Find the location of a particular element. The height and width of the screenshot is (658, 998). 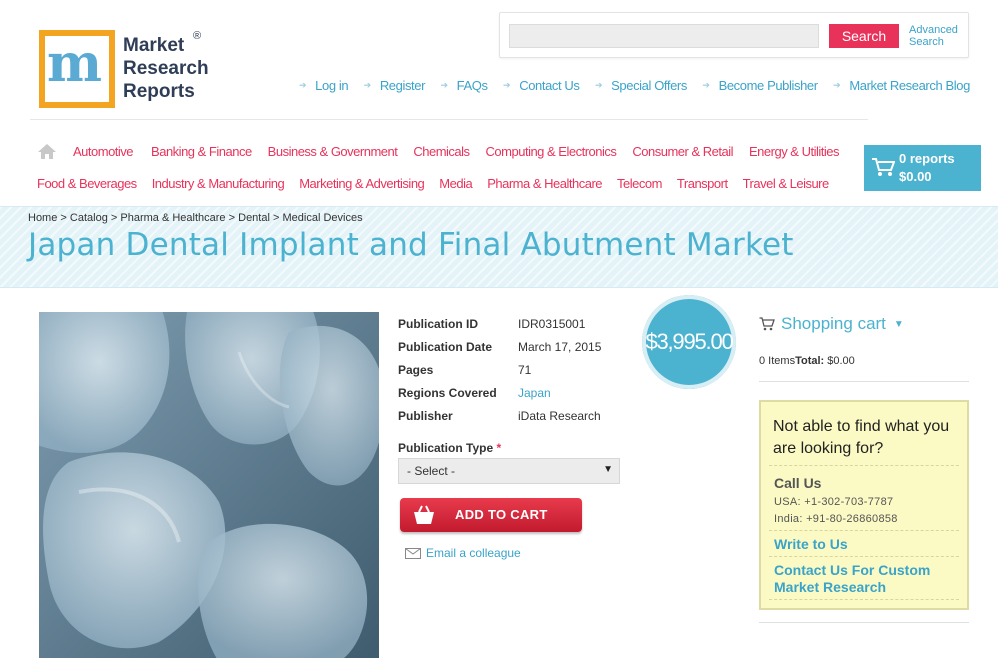

category-banking-finance: Banking & Finance is located at coordinates (201, 151).